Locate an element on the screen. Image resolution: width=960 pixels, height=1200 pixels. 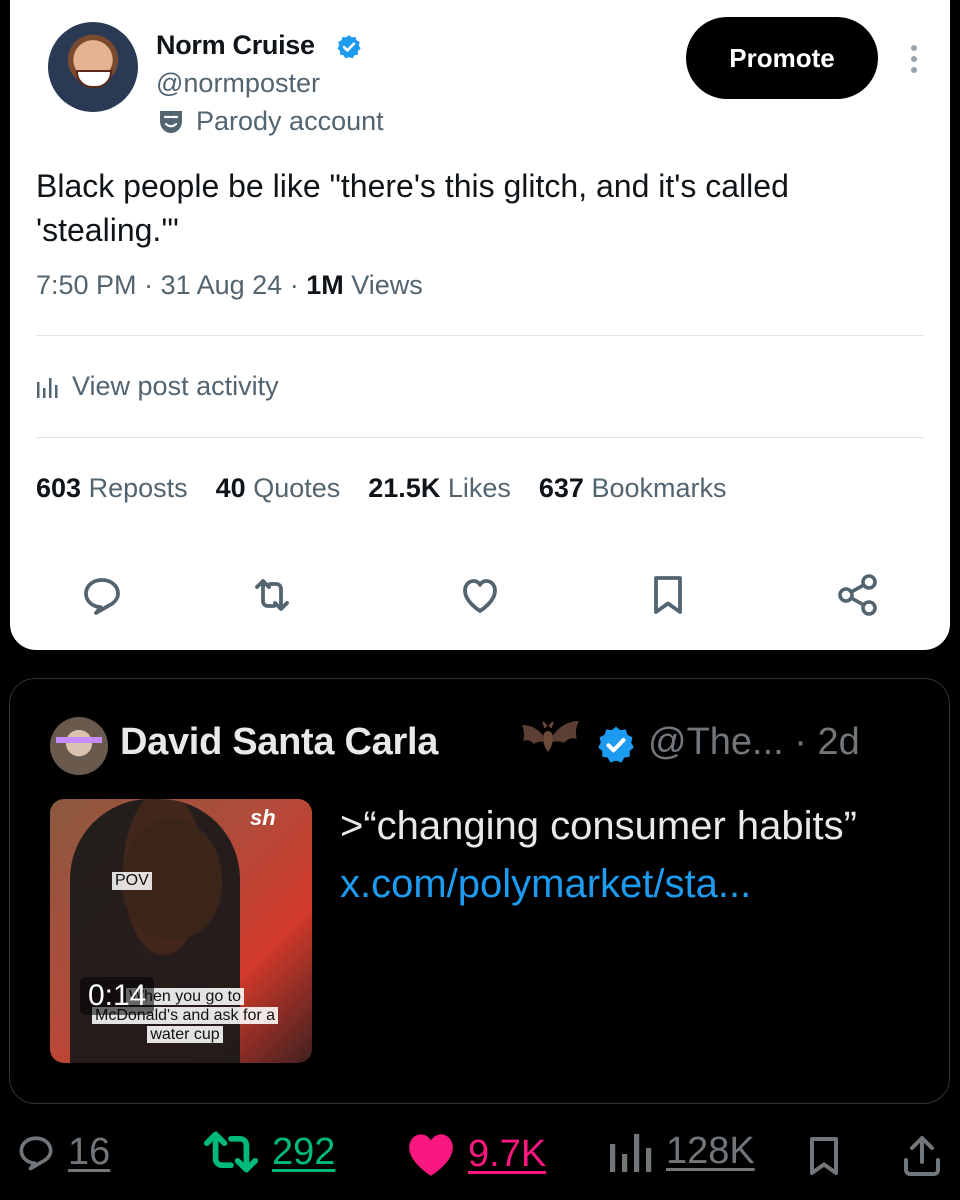
quoted-author-handle: @The... · 2d is located at coordinates (754, 742).